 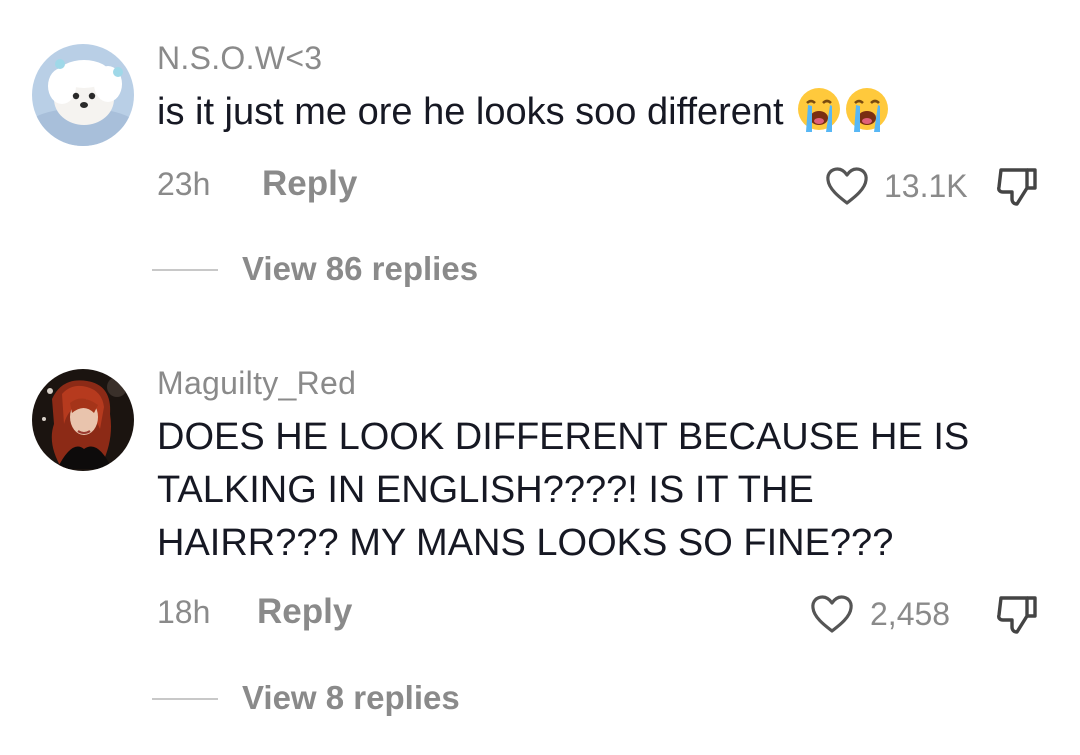 What do you see at coordinates (360, 269) in the screenshot?
I see `view-replies-button: View 86 replies` at bounding box center [360, 269].